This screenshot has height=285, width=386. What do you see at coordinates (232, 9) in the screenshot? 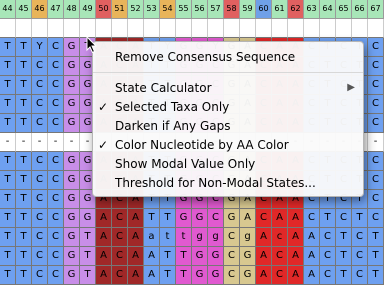
I see `column-header: 58` at bounding box center [232, 9].